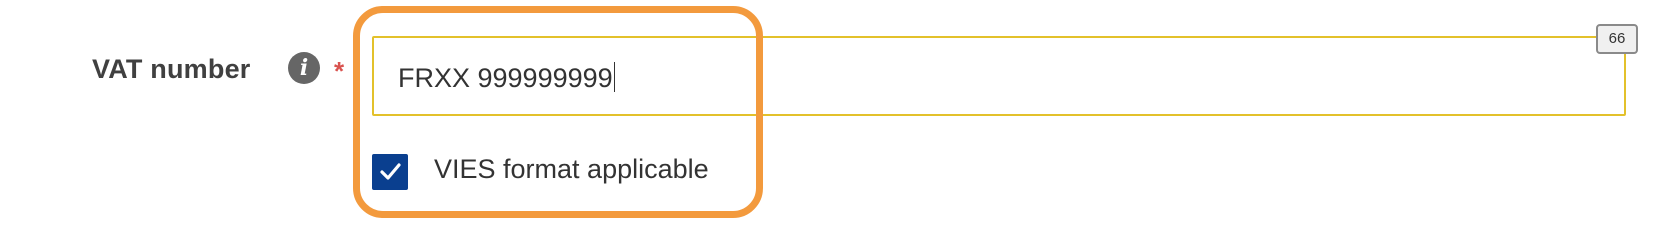 Image resolution: width=1674 pixels, height=240 pixels. What do you see at coordinates (614, 77) in the screenshot?
I see `text-caret` at bounding box center [614, 77].